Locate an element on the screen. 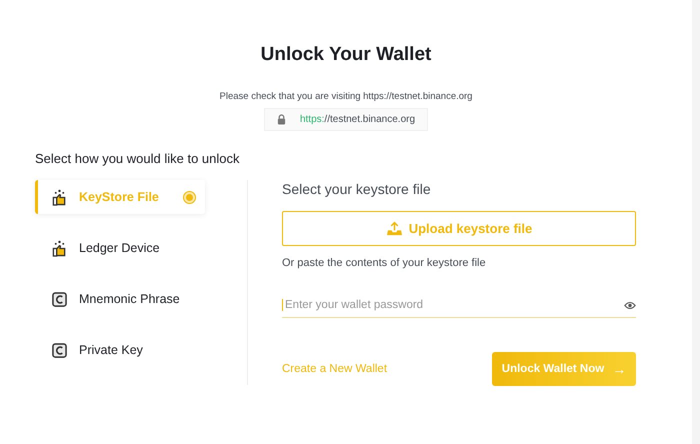 This screenshot has width=700, height=444. panel-heading: Select your keystore file is located at coordinates (357, 189).